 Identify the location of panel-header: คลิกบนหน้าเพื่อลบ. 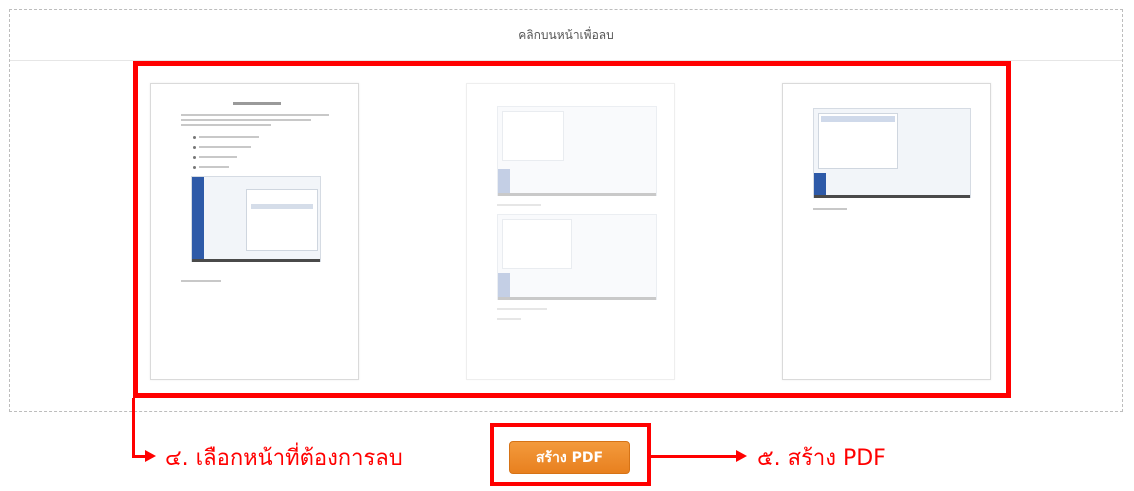
(566, 35).